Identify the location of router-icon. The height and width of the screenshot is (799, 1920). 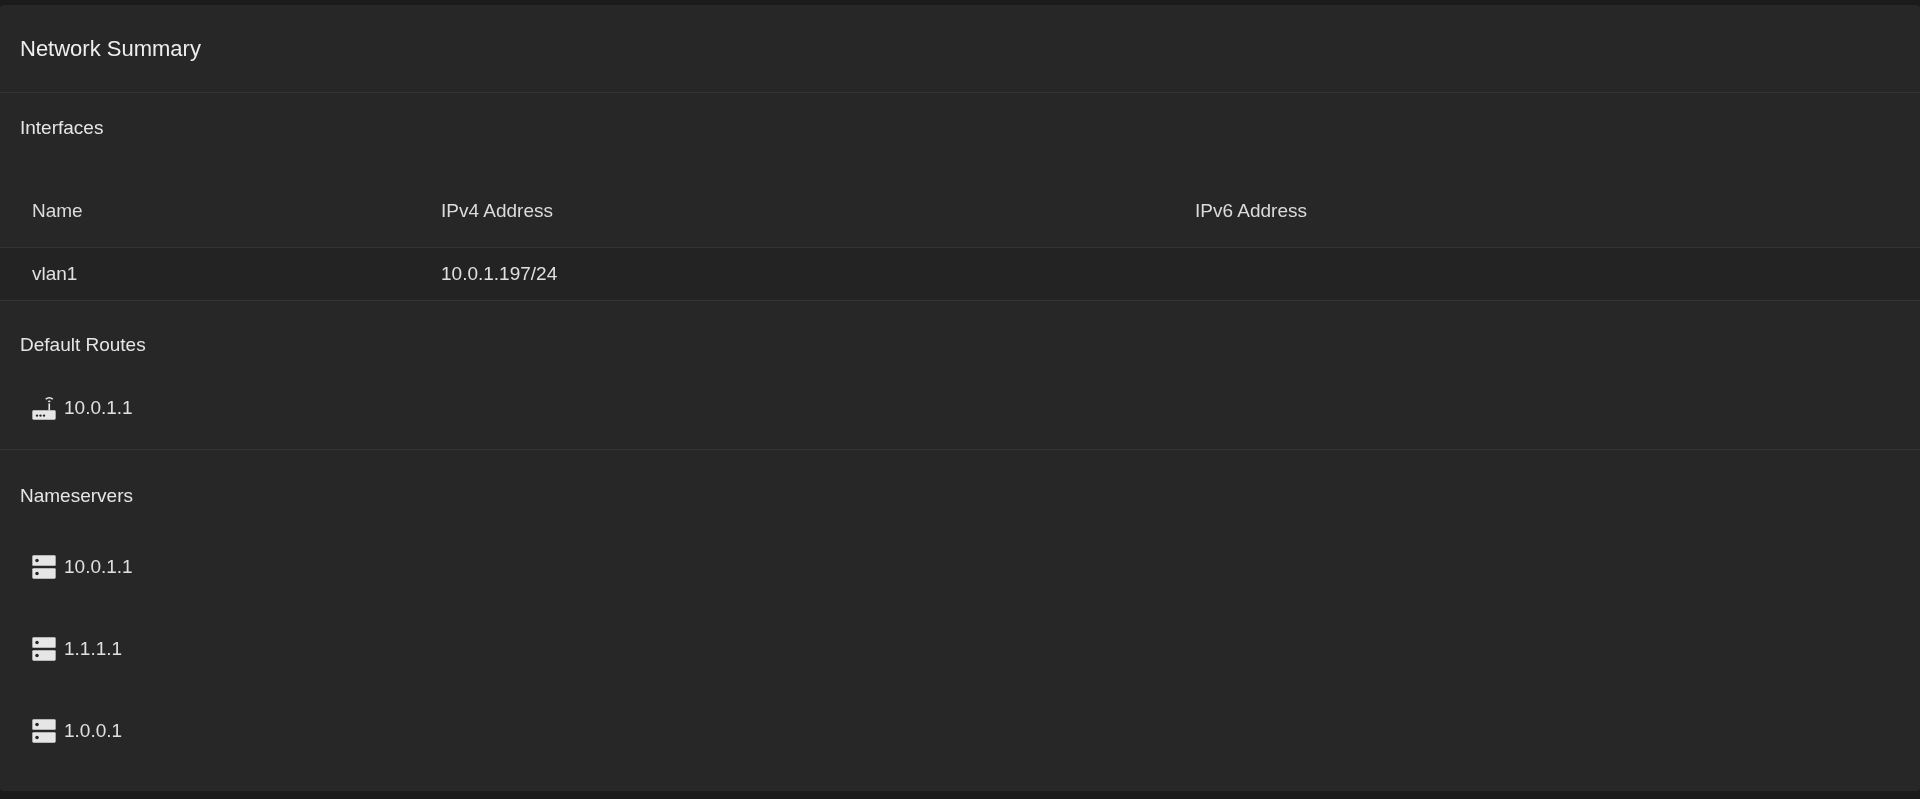
(44, 408).